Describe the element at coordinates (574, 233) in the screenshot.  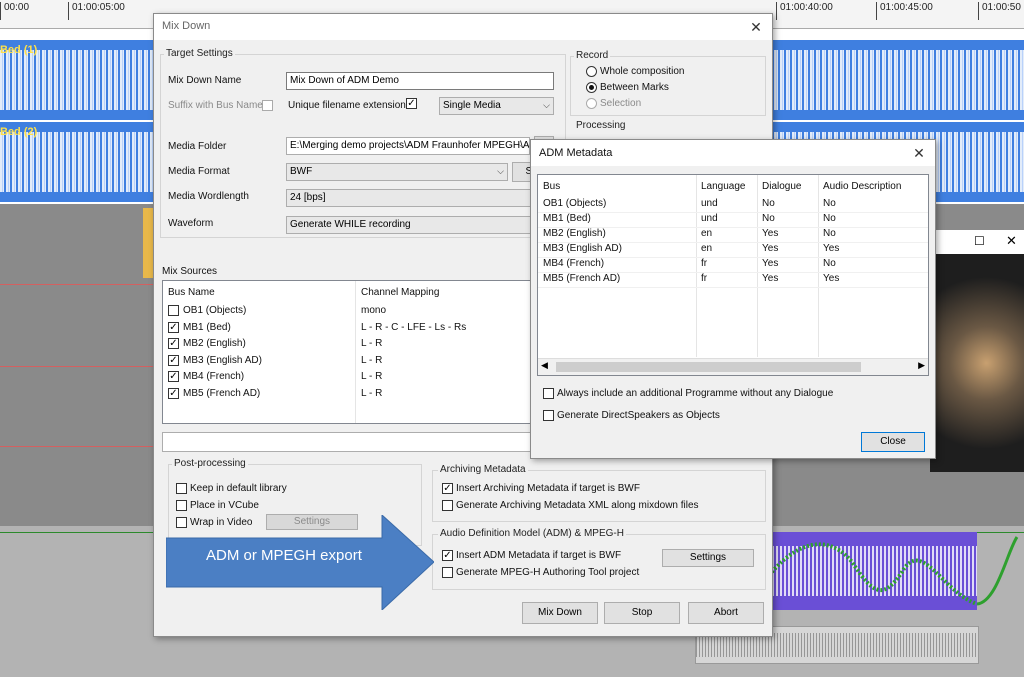
I see `bus-cell: MB2 (English)` at that location.